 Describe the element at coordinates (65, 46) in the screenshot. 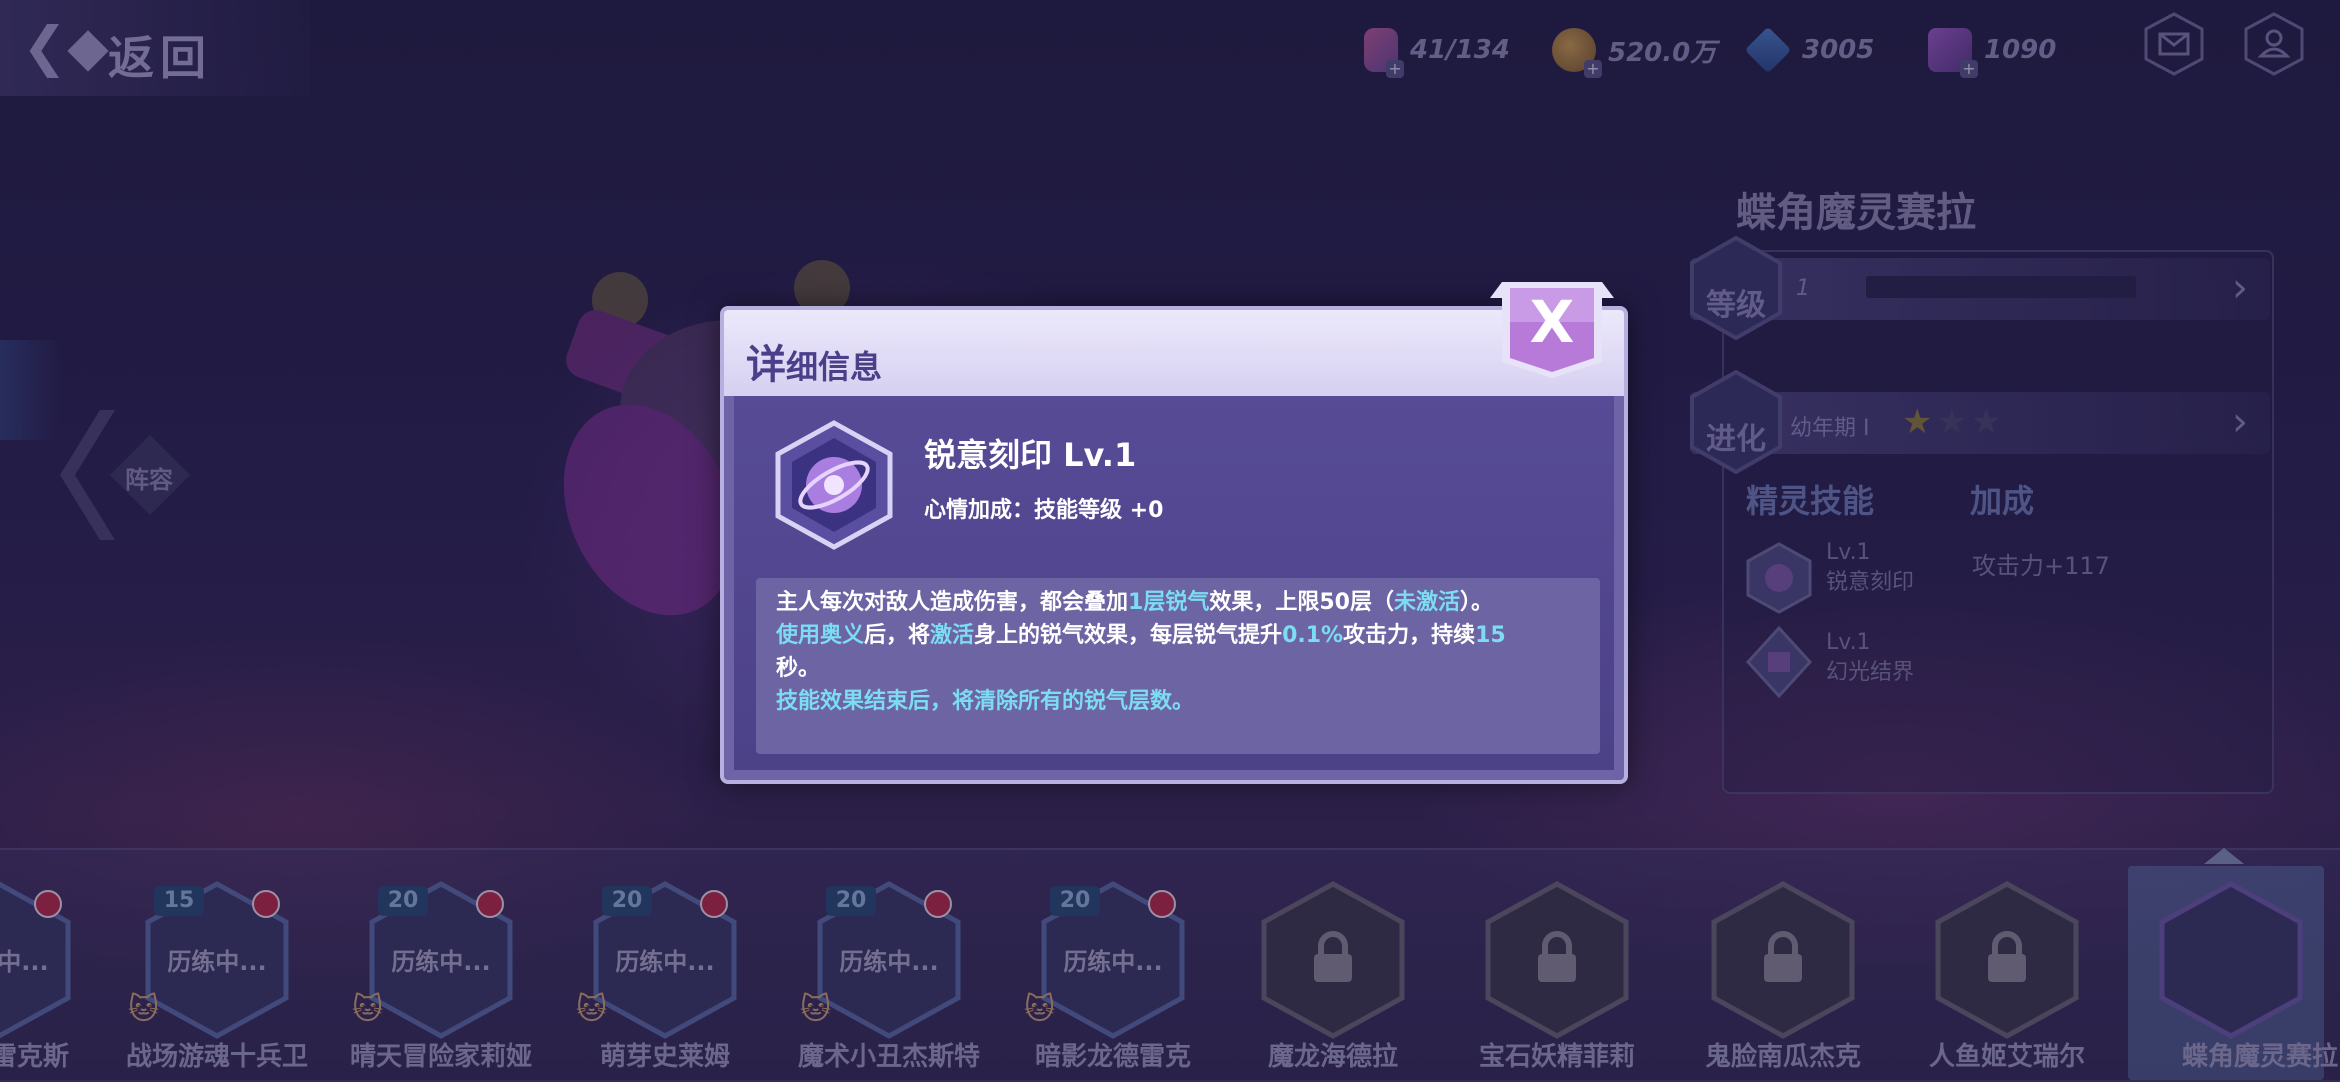

I see `back-arrow-icon: ❮◆` at that location.